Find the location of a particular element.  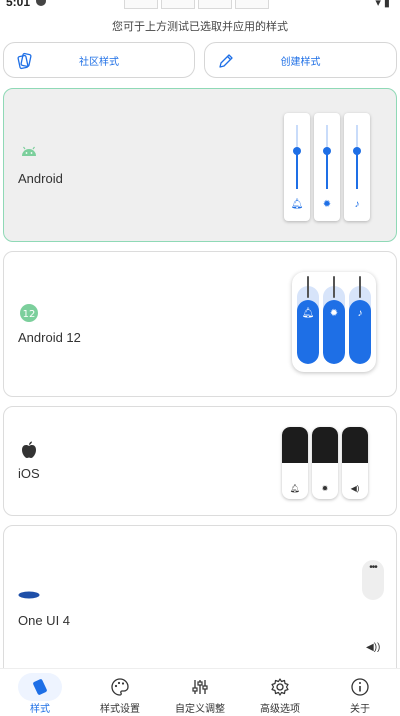

nav-label: 关于 is located at coordinates (360, 709).